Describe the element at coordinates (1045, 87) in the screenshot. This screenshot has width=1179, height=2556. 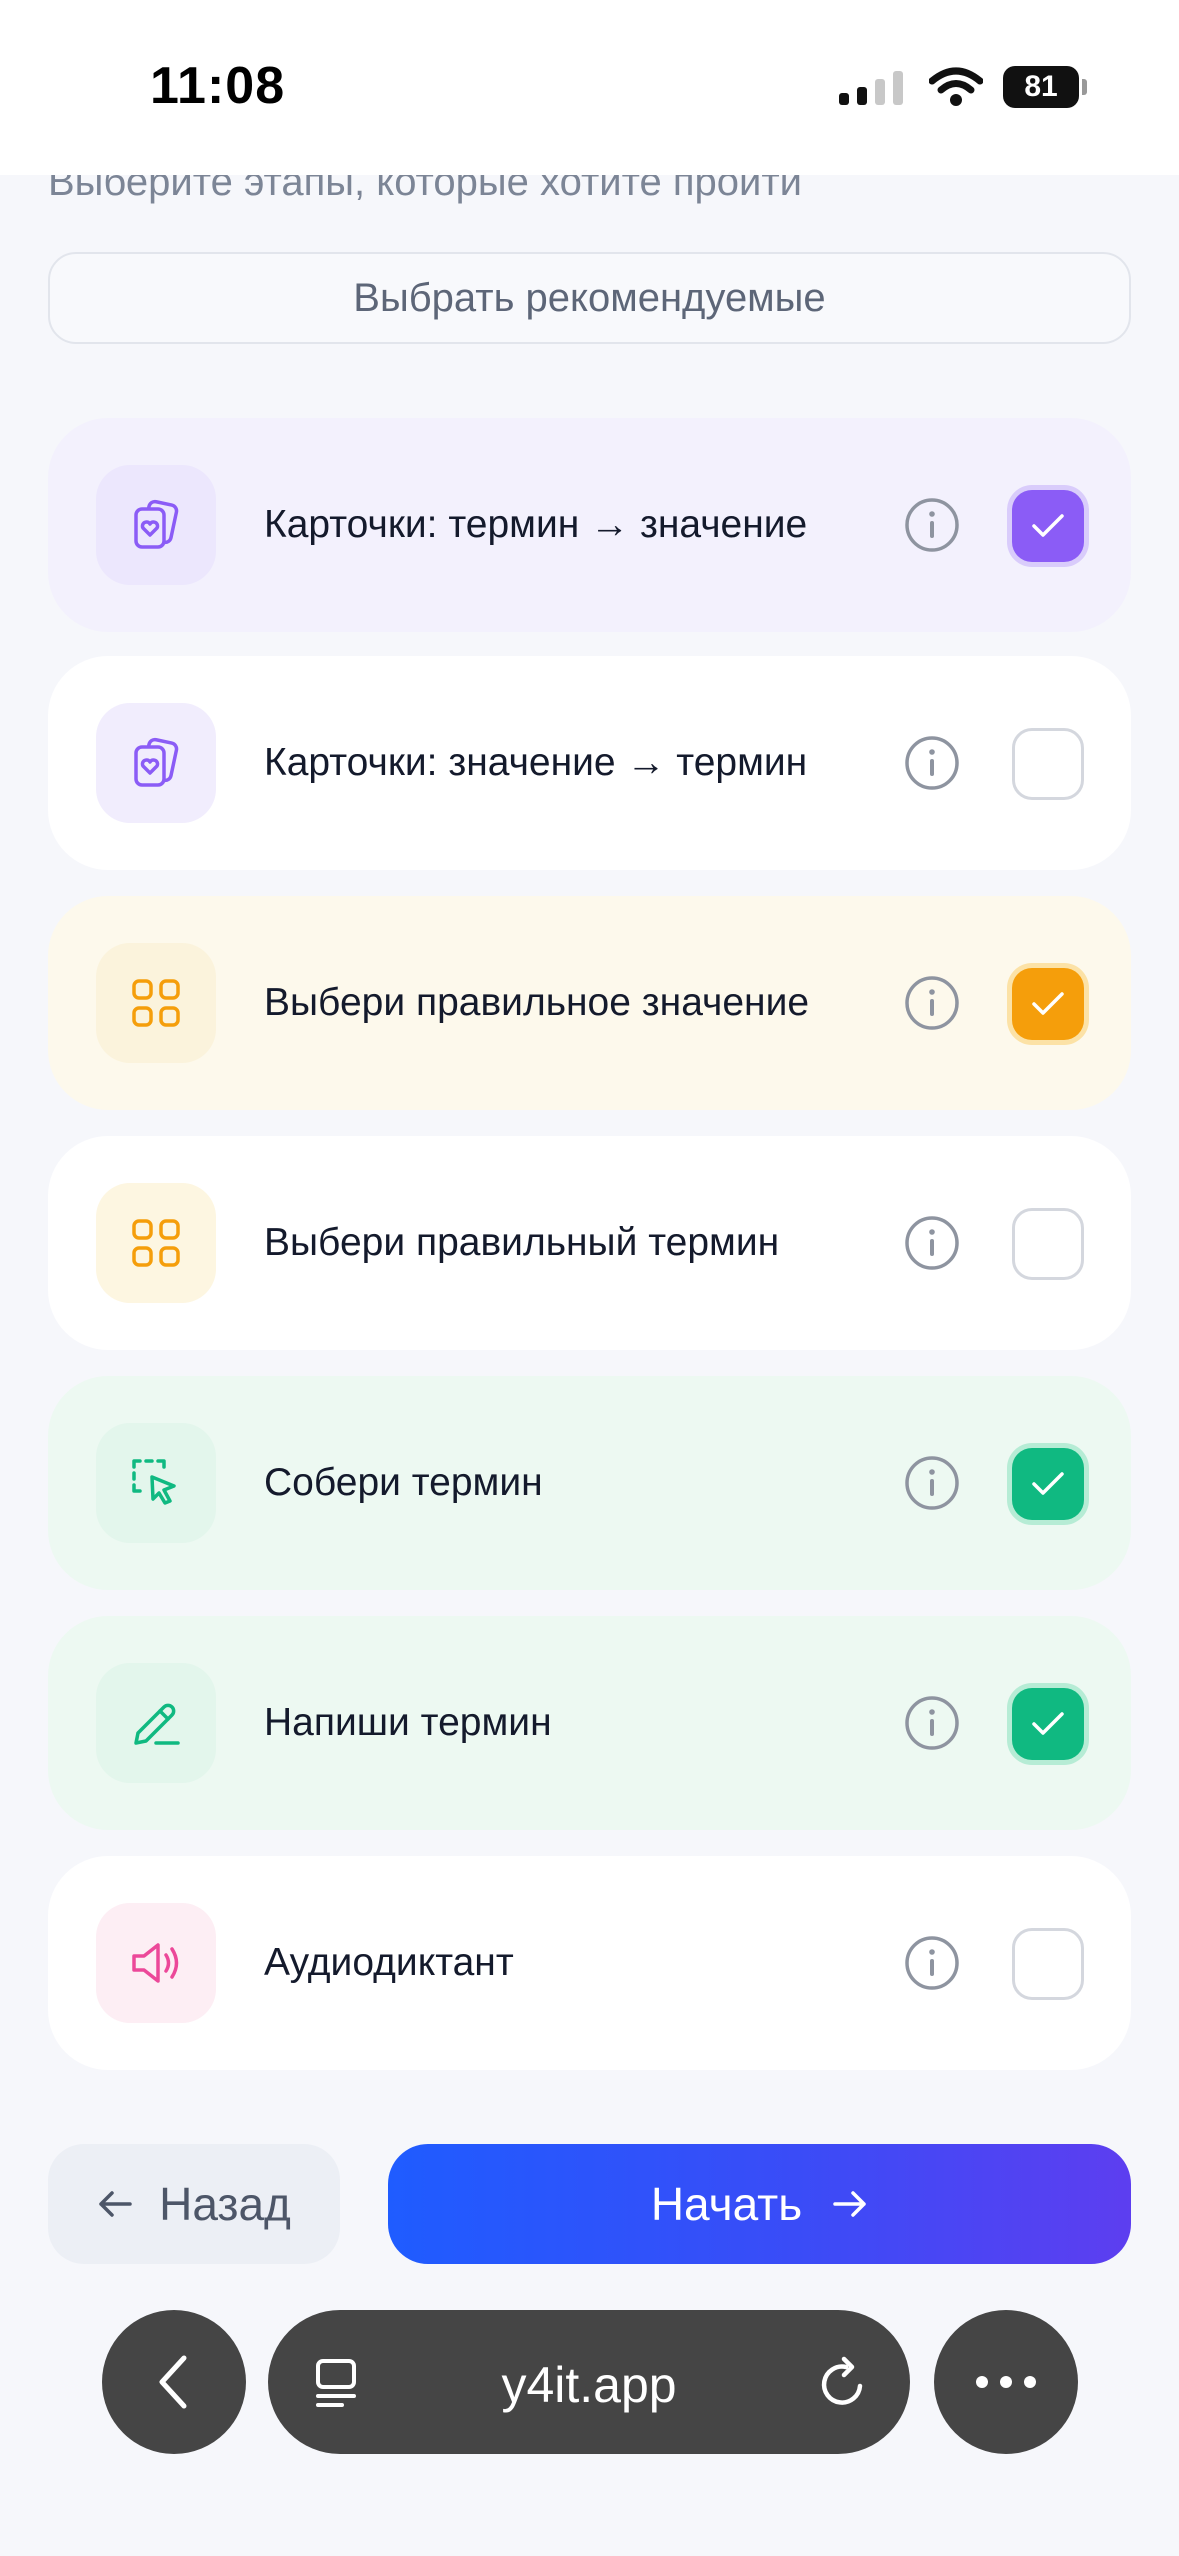
I see `battery-indicator: 81` at that location.